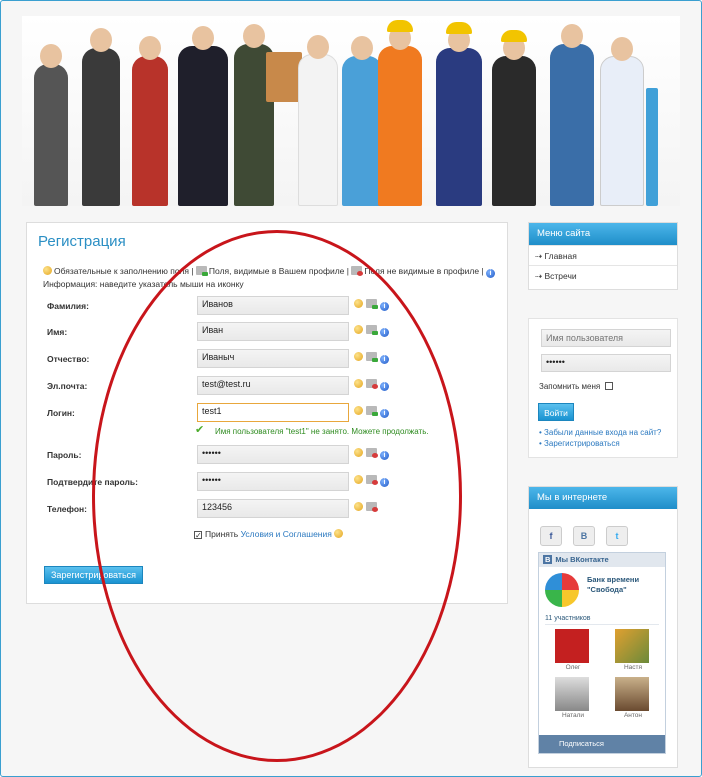 The image size is (702, 777). What do you see at coordinates (582, 559) in the screenshot?
I see `vk-header-text: Мы ВКонтакте` at bounding box center [582, 559].